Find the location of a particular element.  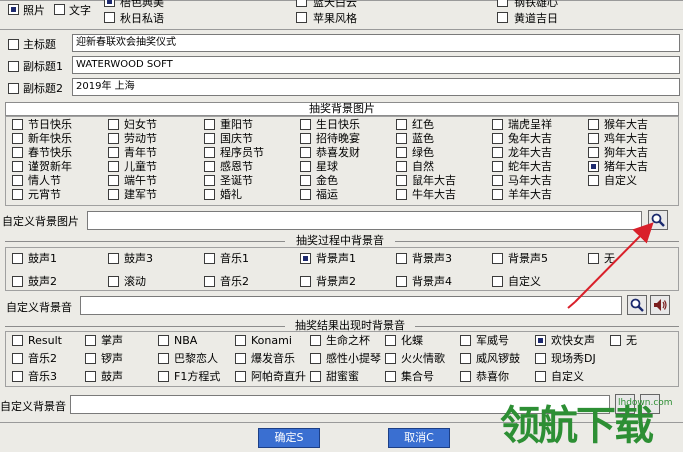

annotation-arrows is located at coordinates (610, 265).